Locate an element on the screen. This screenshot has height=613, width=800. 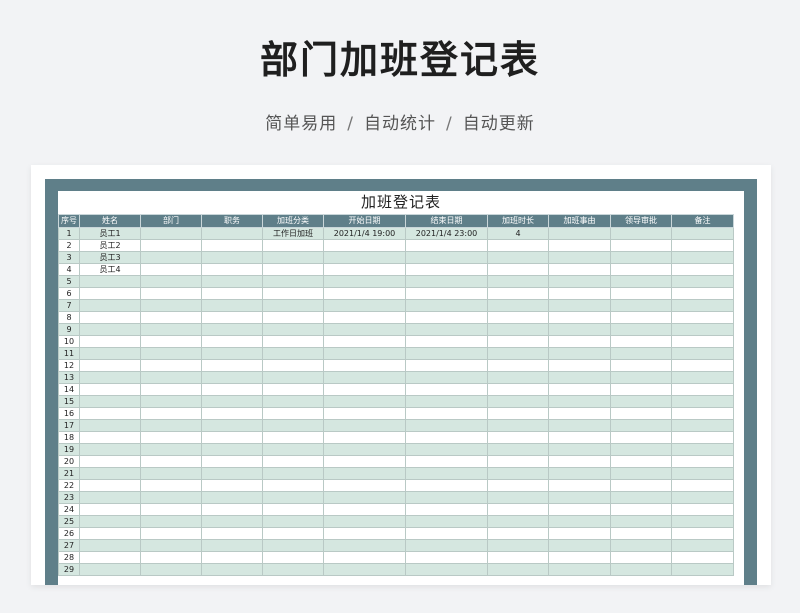
cell-seq: 8 is located at coordinates (69, 317).